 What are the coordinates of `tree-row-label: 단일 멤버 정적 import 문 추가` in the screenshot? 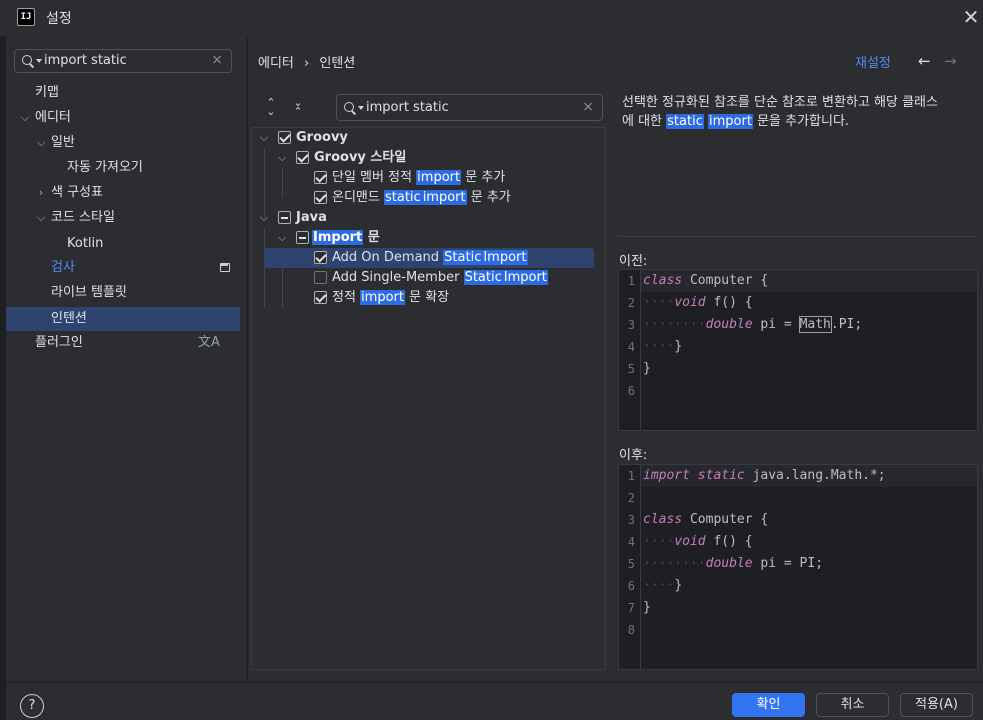 It's located at (419, 177).